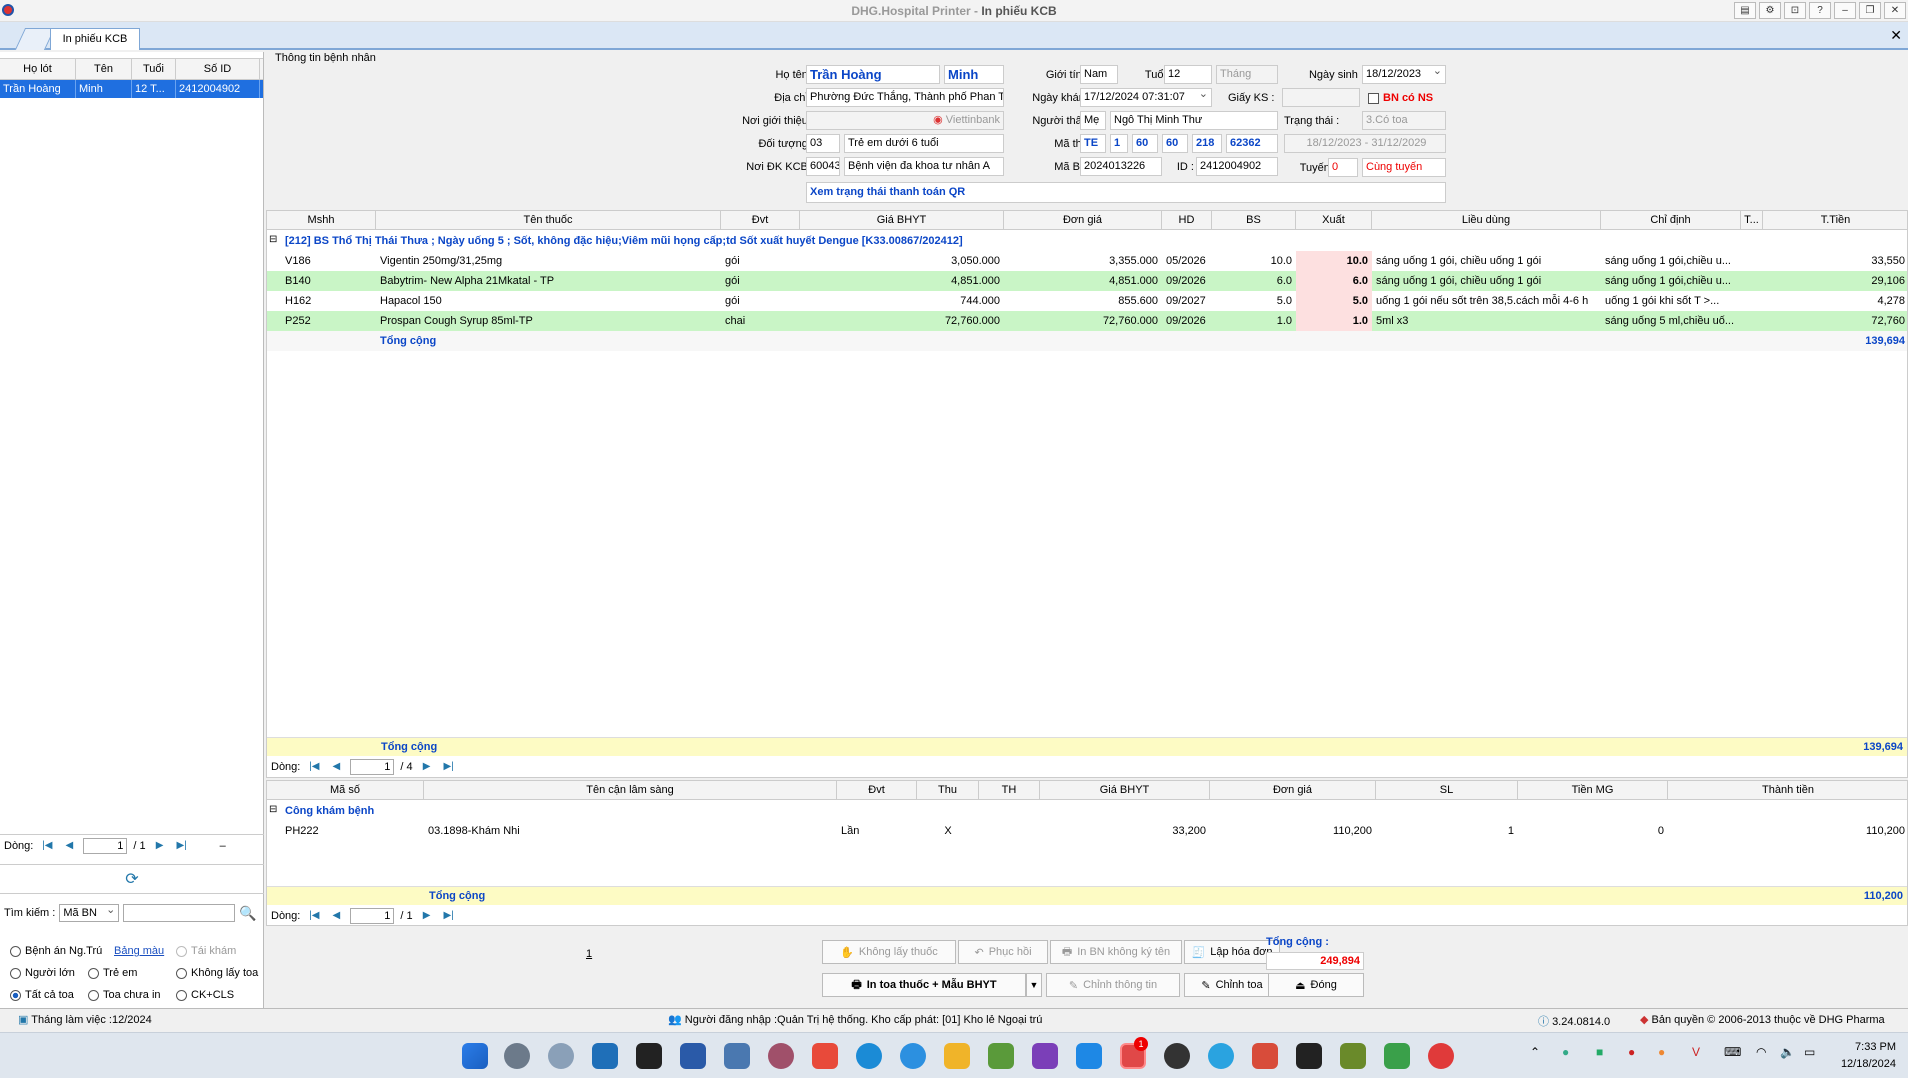 Image resolution: width=1908 pixels, height=1078 pixels. I want to click on app-icon, so click(781, 1056).